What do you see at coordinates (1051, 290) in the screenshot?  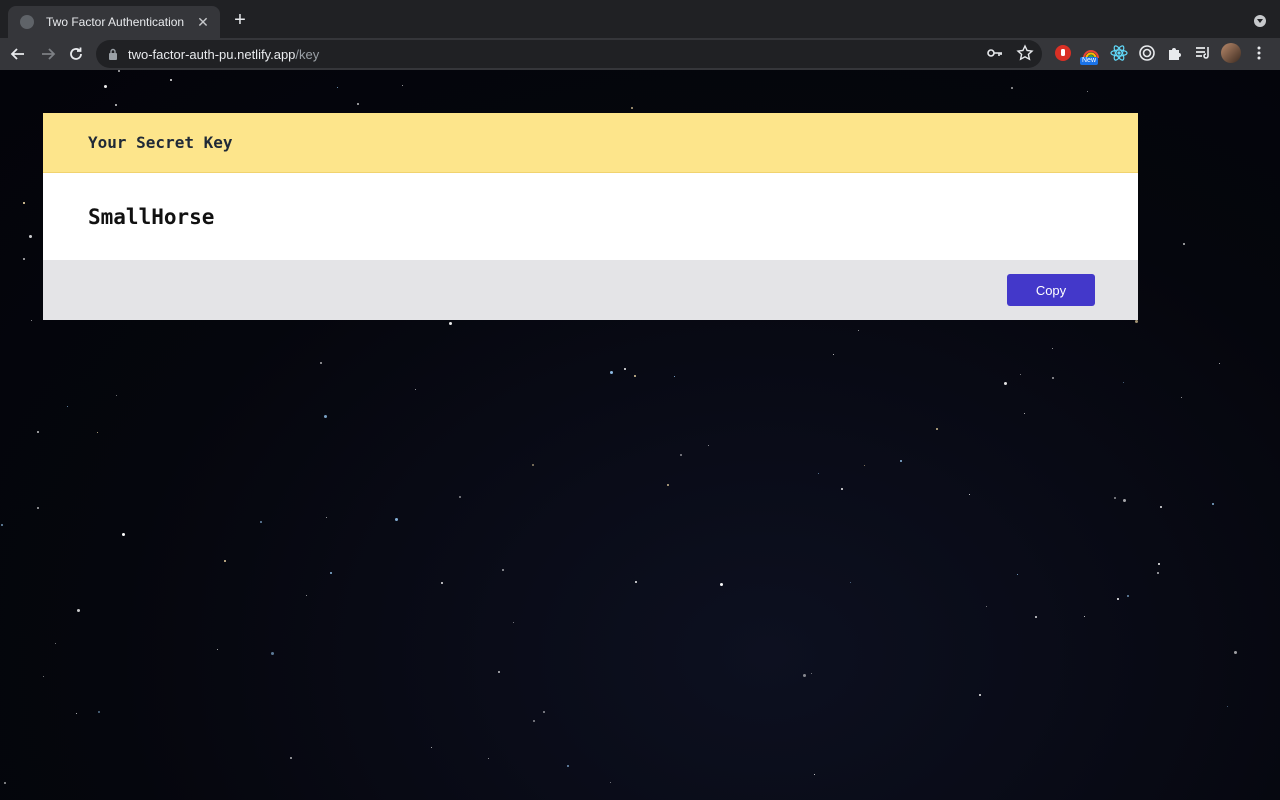 I see `copy-button: Copy` at bounding box center [1051, 290].